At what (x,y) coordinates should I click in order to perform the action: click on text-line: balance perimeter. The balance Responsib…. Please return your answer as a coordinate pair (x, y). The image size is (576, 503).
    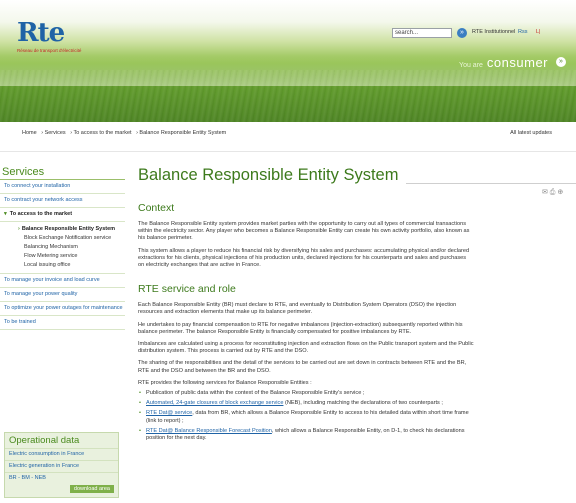
    Looking at the image, I should click on (275, 331).